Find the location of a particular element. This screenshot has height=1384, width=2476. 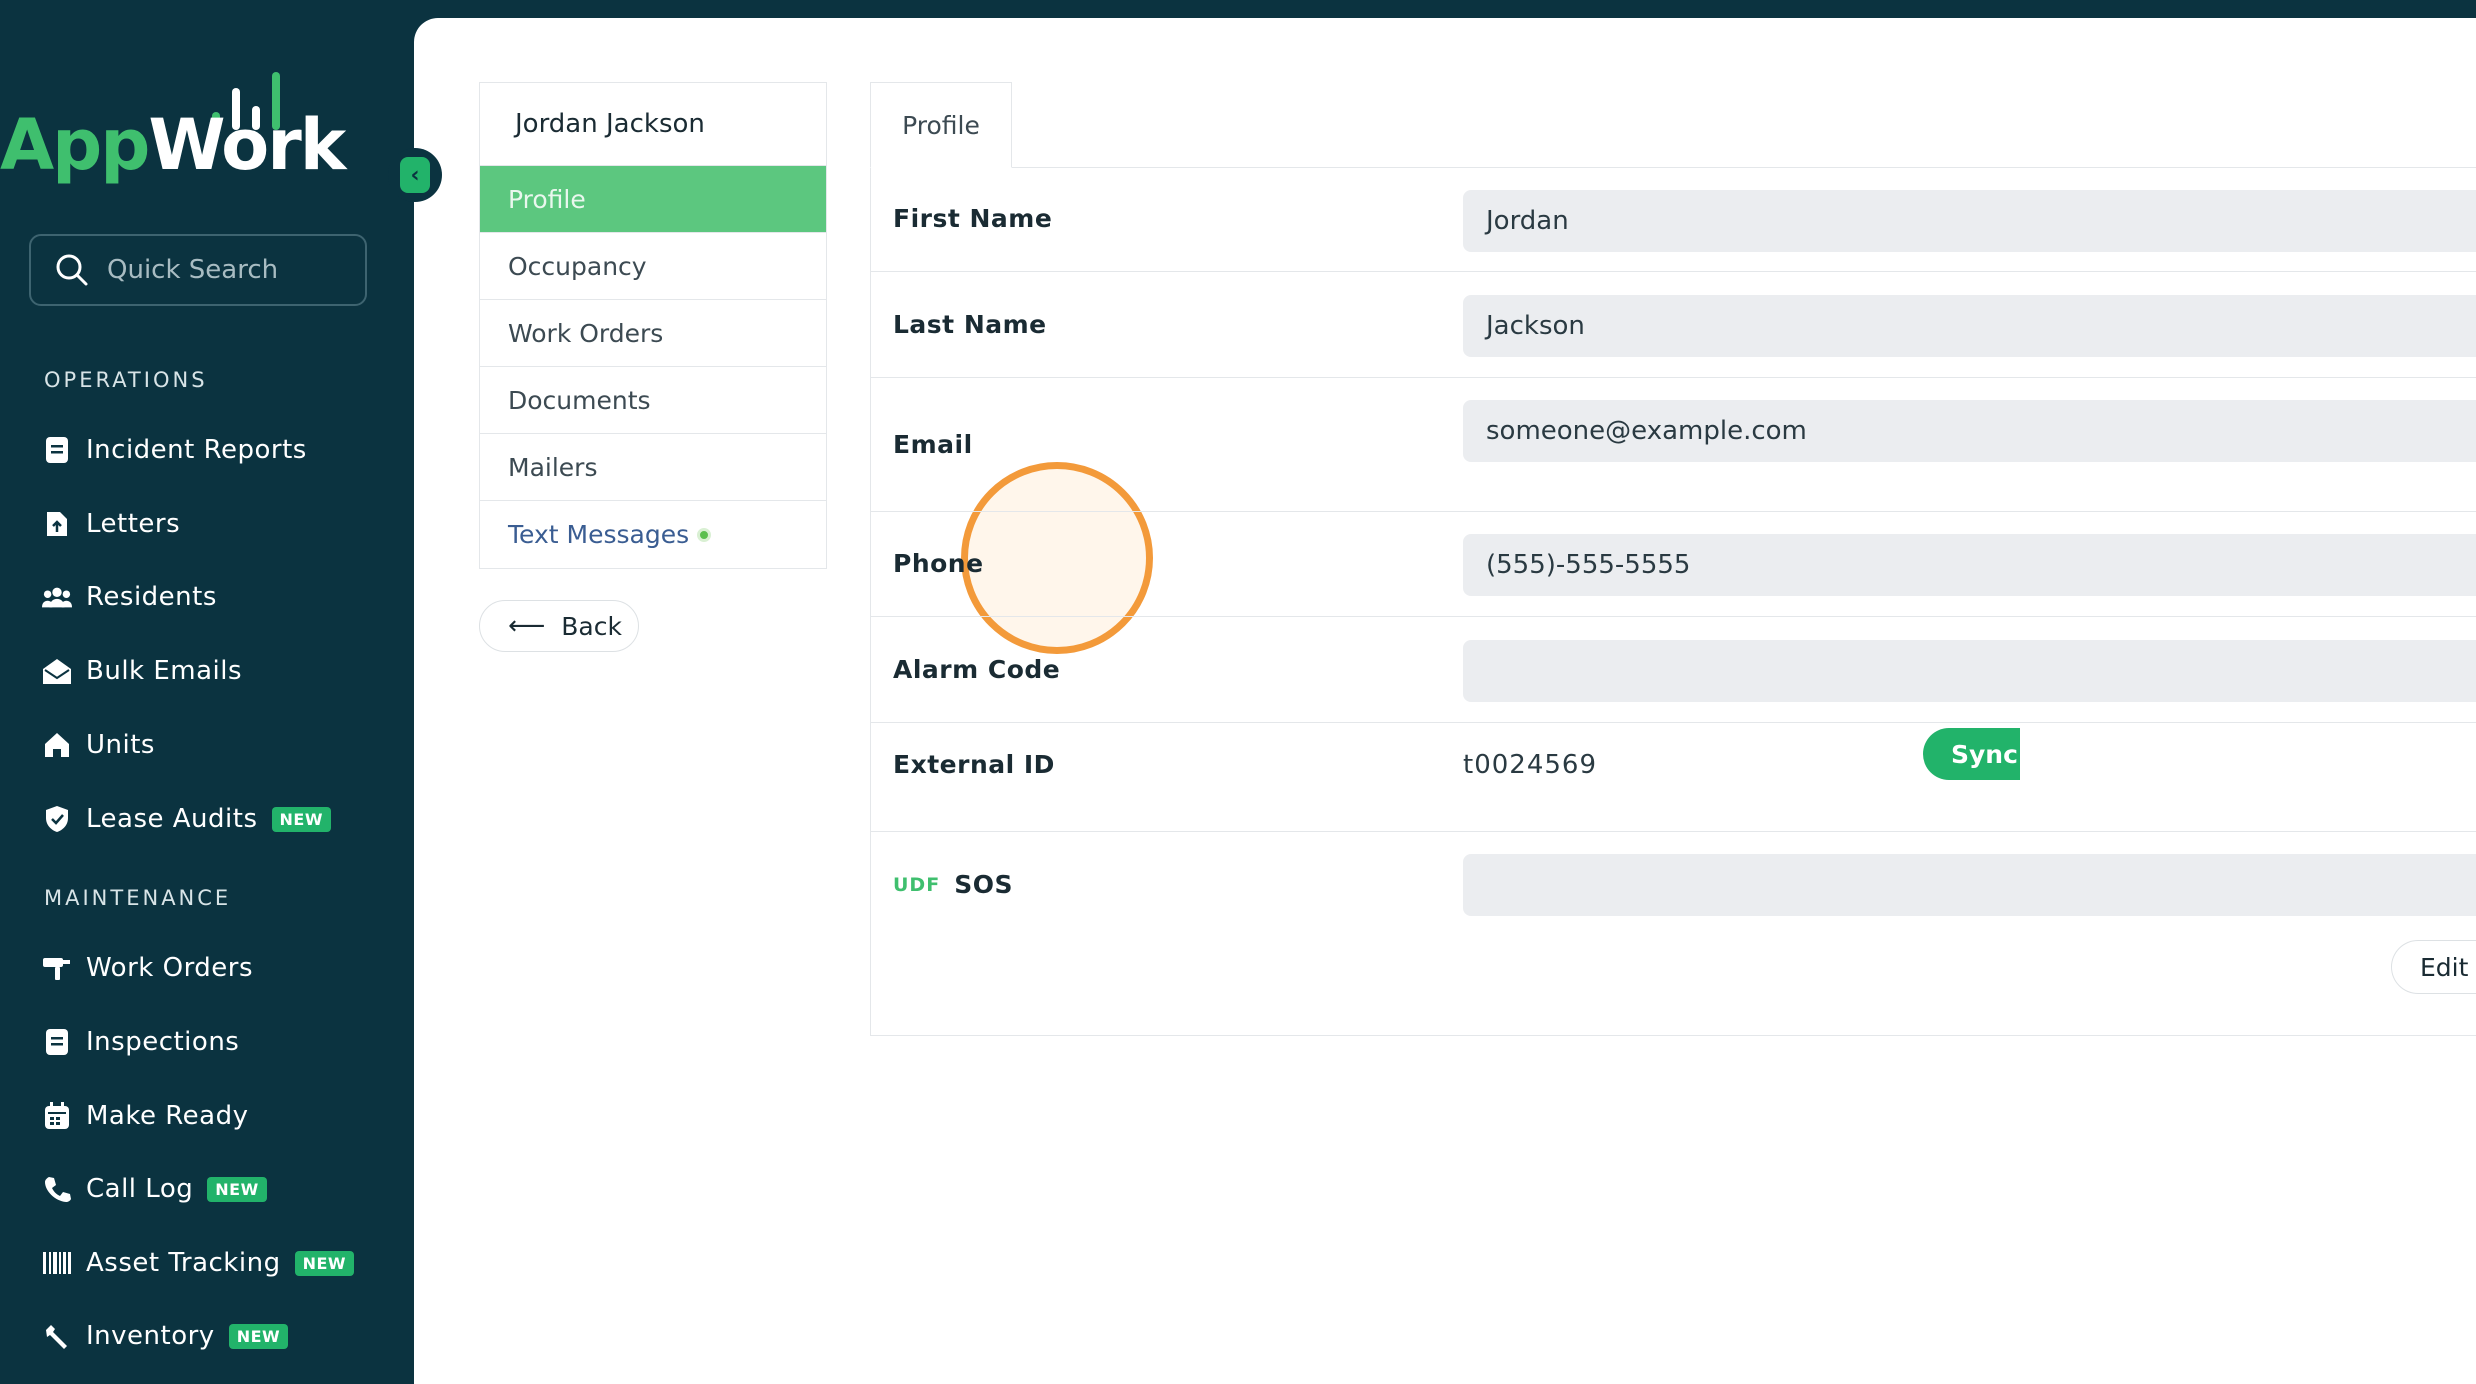

sidebar-item-incident-reports: Incident Reports is located at coordinates (174, 450).